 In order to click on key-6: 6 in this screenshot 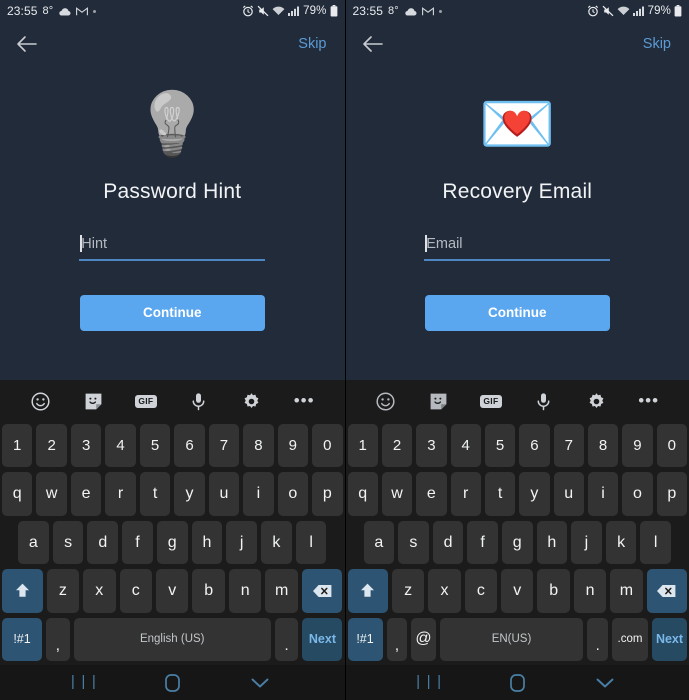, I will do `click(189, 446)`.